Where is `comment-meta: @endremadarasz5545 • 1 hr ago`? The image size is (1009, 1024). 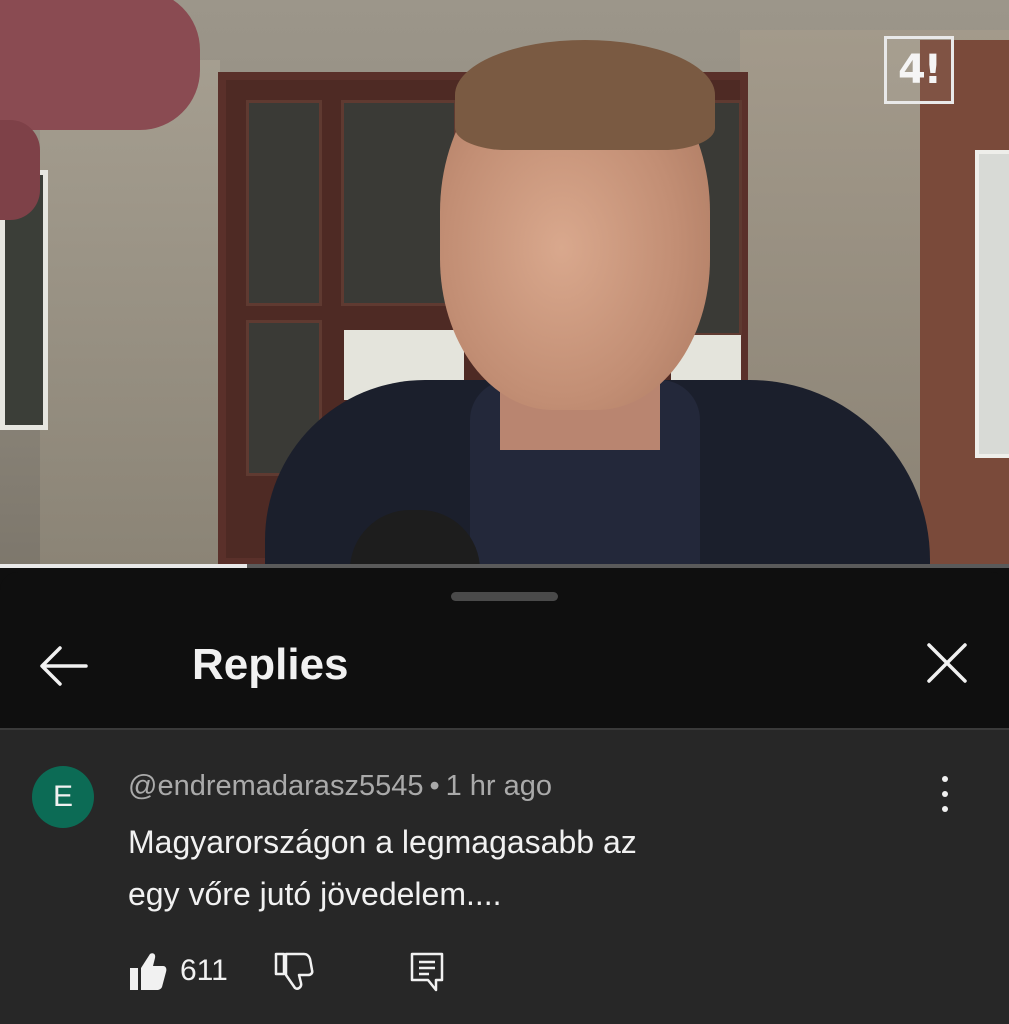 comment-meta: @endremadarasz5545 • 1 hr ago is located at coordinates (340, 786).